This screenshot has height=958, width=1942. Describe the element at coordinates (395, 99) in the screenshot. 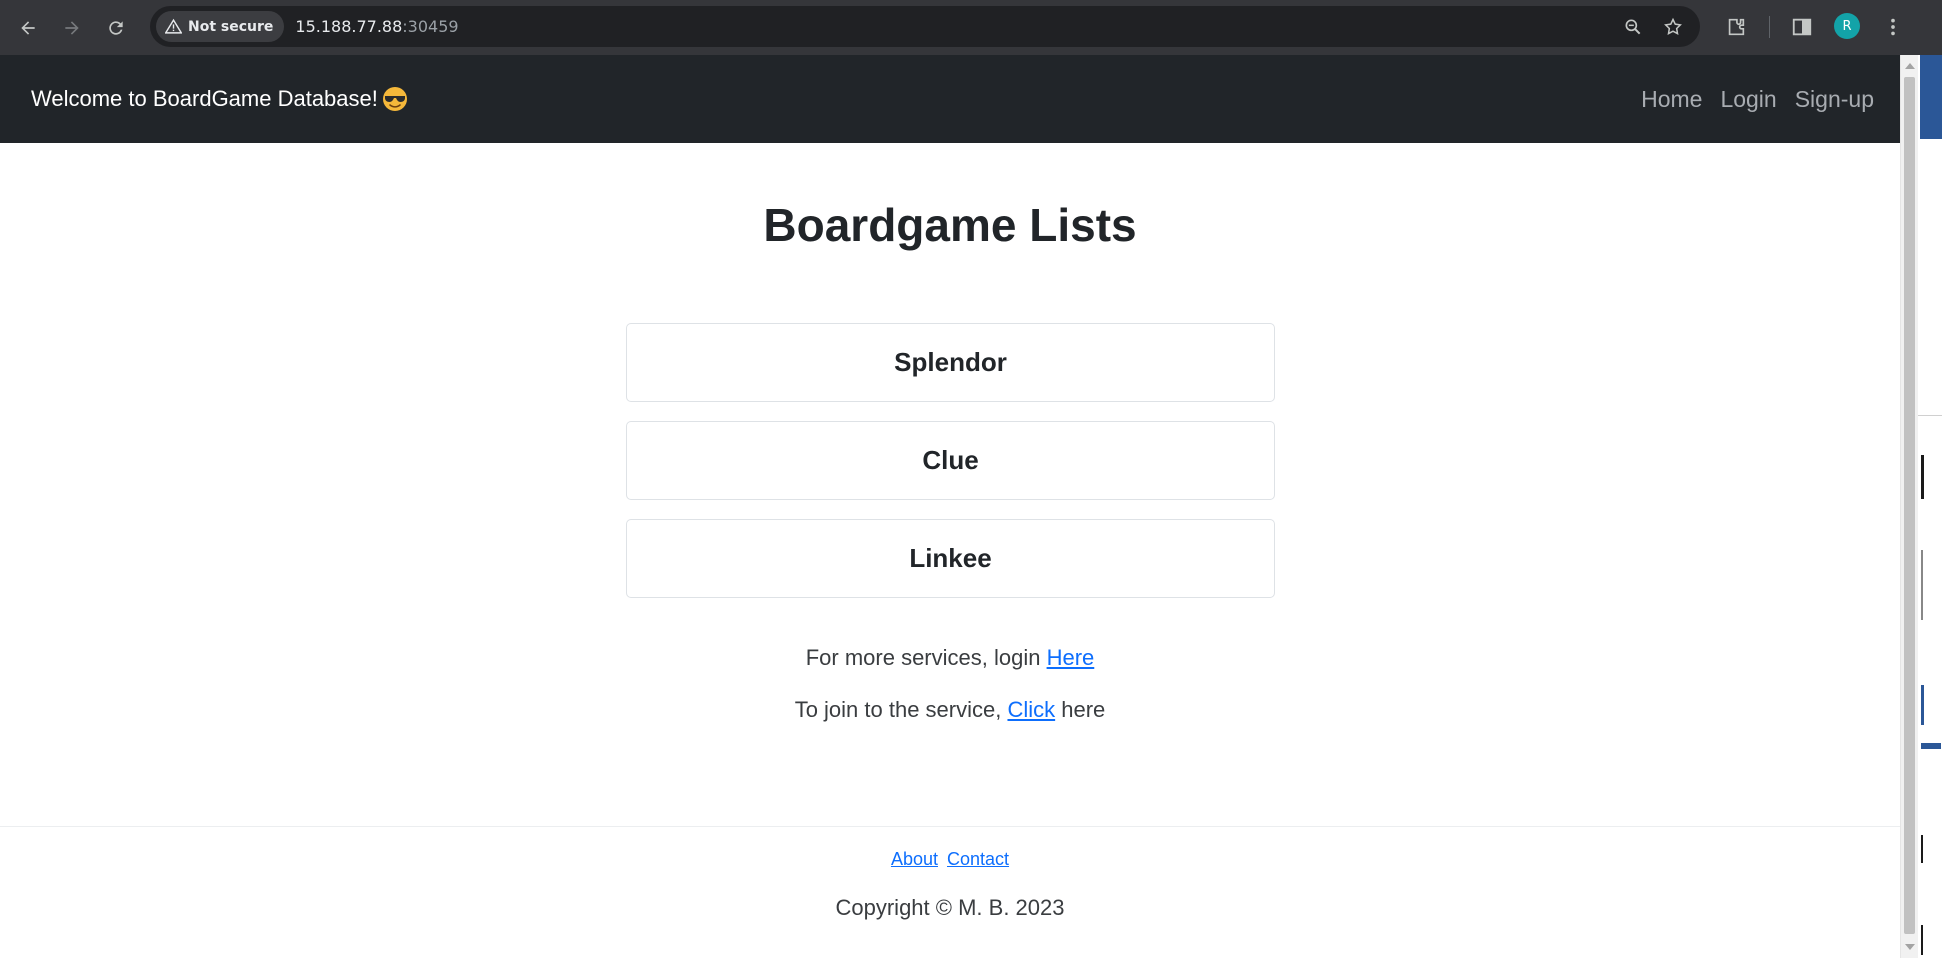

I see `sunglasses-face-emoji` at that location.